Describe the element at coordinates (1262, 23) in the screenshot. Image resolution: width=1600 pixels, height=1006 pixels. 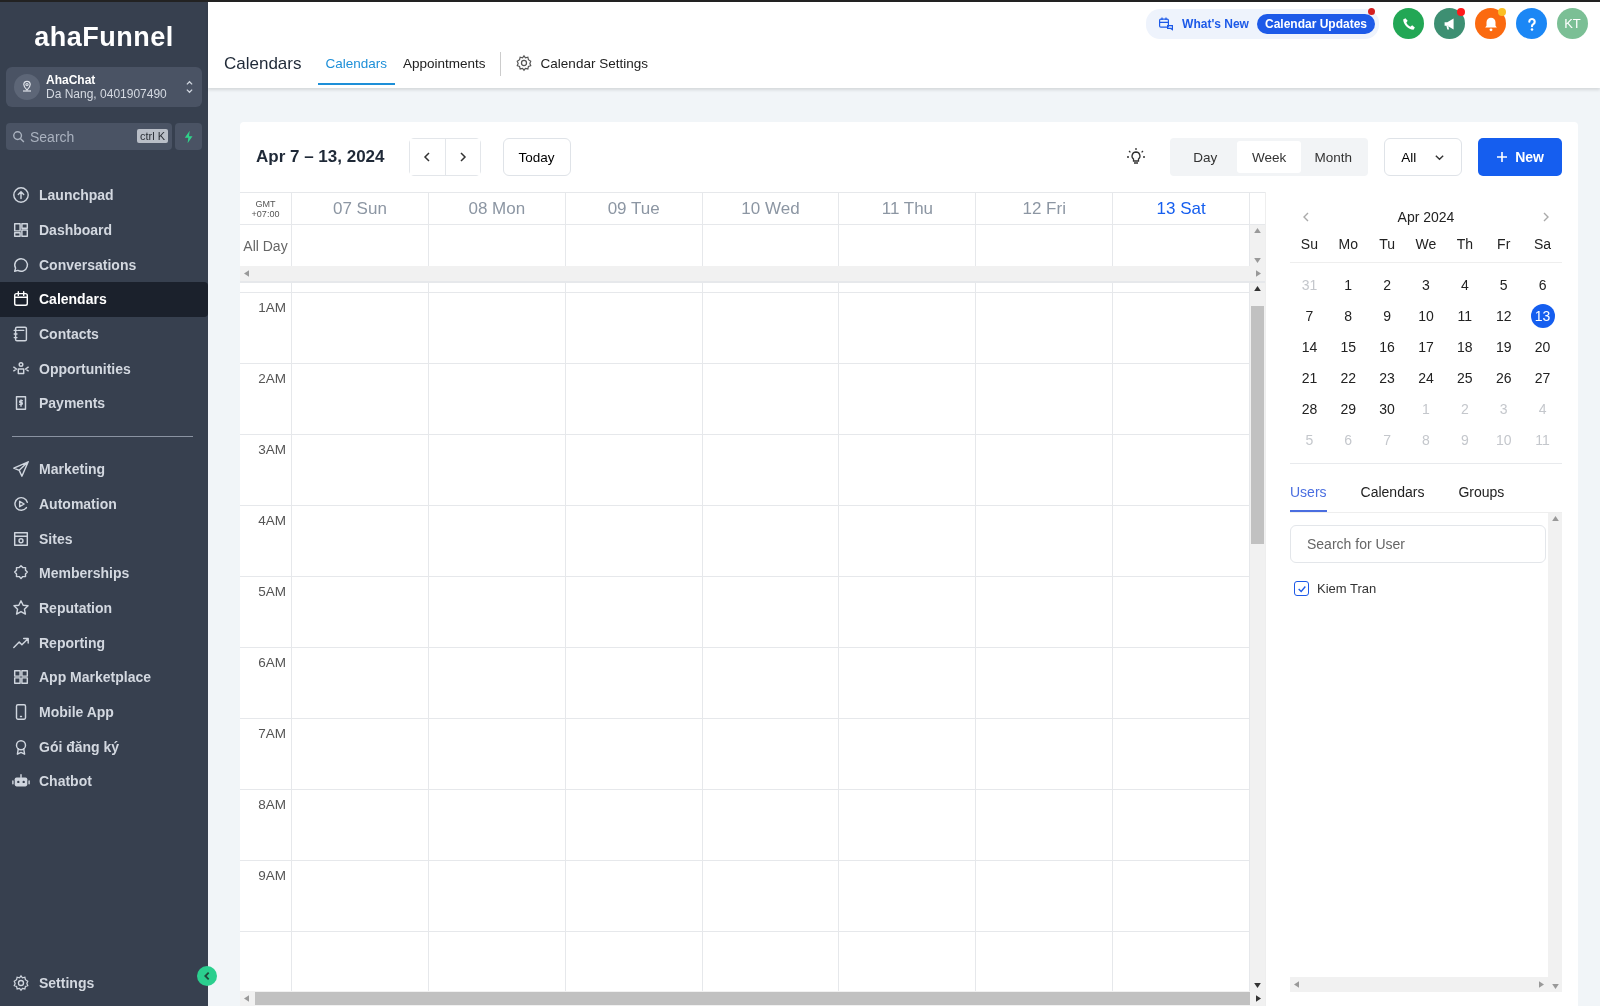
I see `whats-new-pill: What's New Calendar Updates` at that location.